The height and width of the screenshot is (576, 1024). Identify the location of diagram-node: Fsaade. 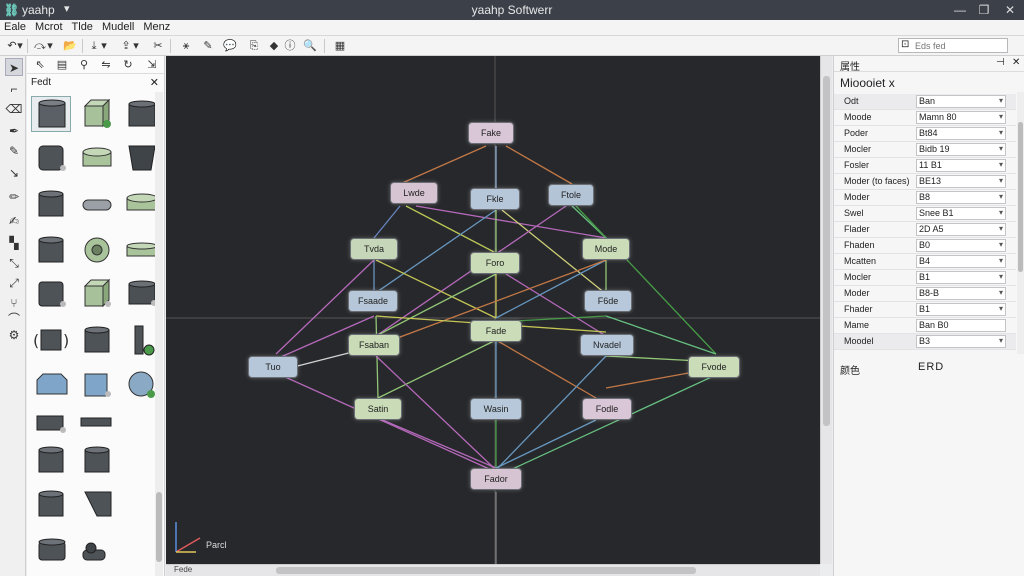
(373, 301).